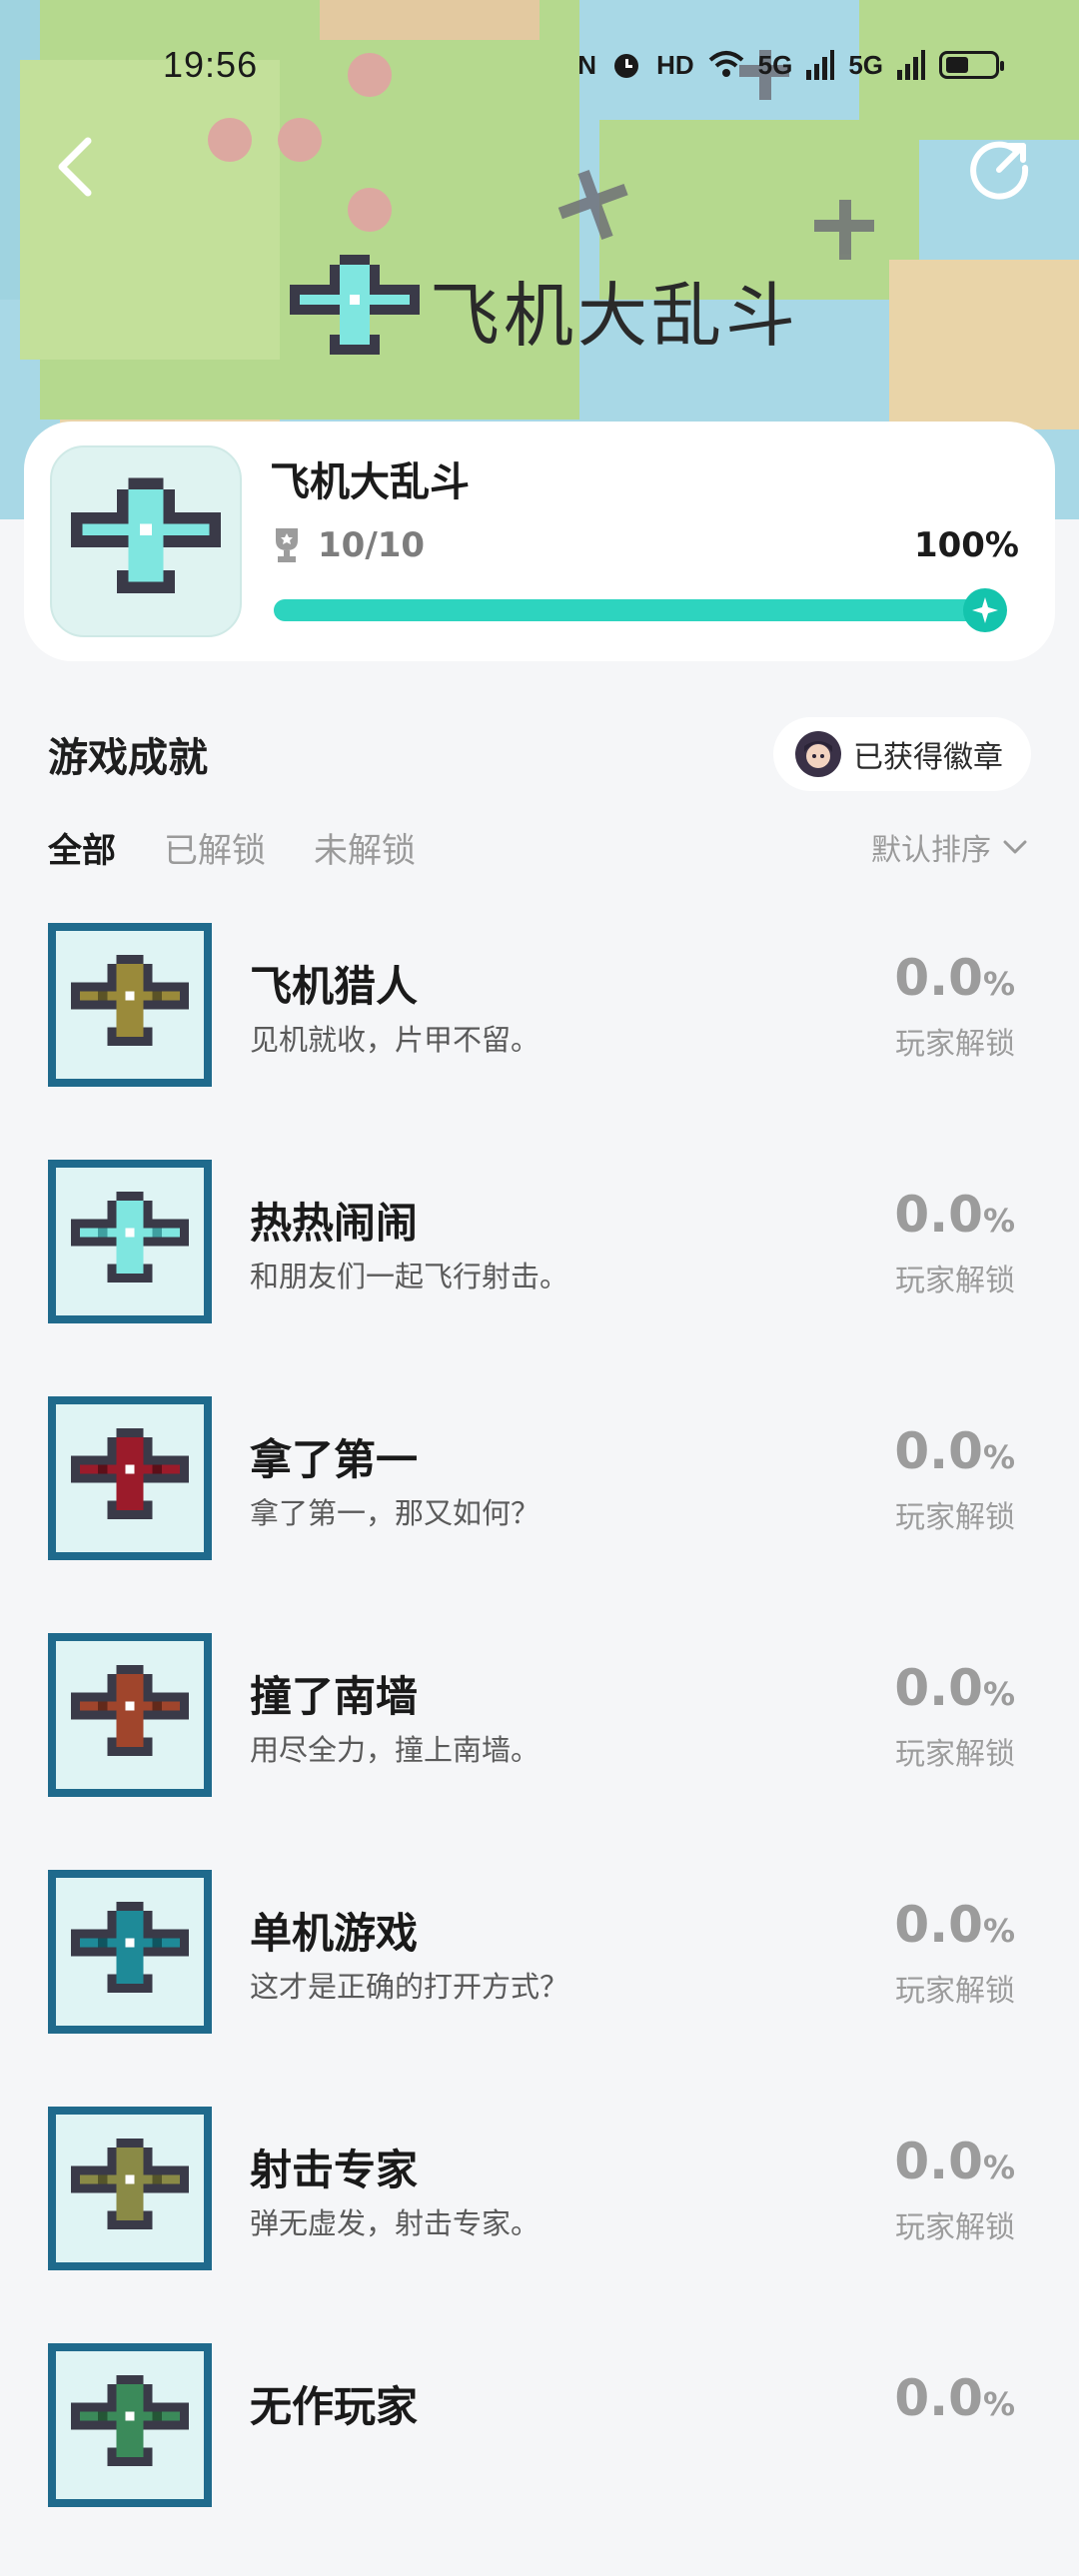  I want to click on tab-locked: 未解锁, so click(365, 848).